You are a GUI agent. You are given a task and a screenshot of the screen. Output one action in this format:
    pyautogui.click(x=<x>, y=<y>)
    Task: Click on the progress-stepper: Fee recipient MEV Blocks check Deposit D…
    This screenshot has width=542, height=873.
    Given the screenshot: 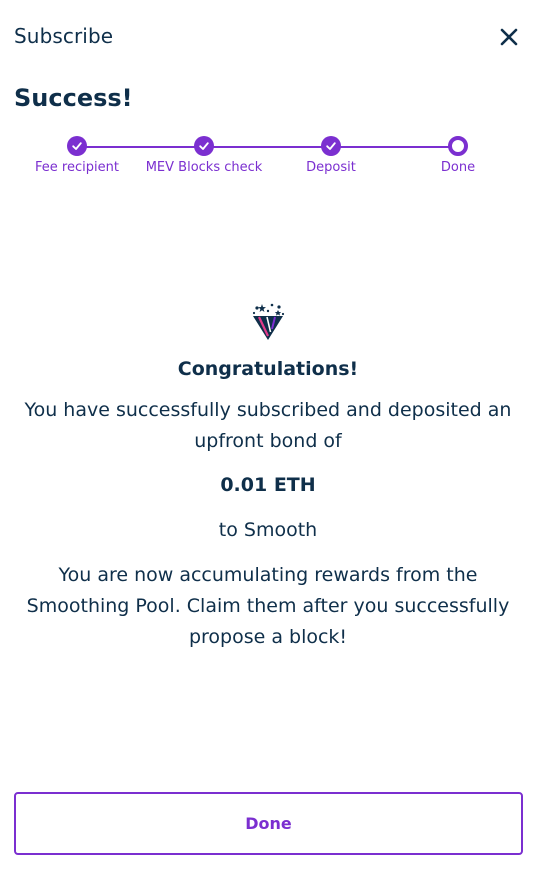 What is the action you would take?
    pyautogui.click(x=271, y=161)
    